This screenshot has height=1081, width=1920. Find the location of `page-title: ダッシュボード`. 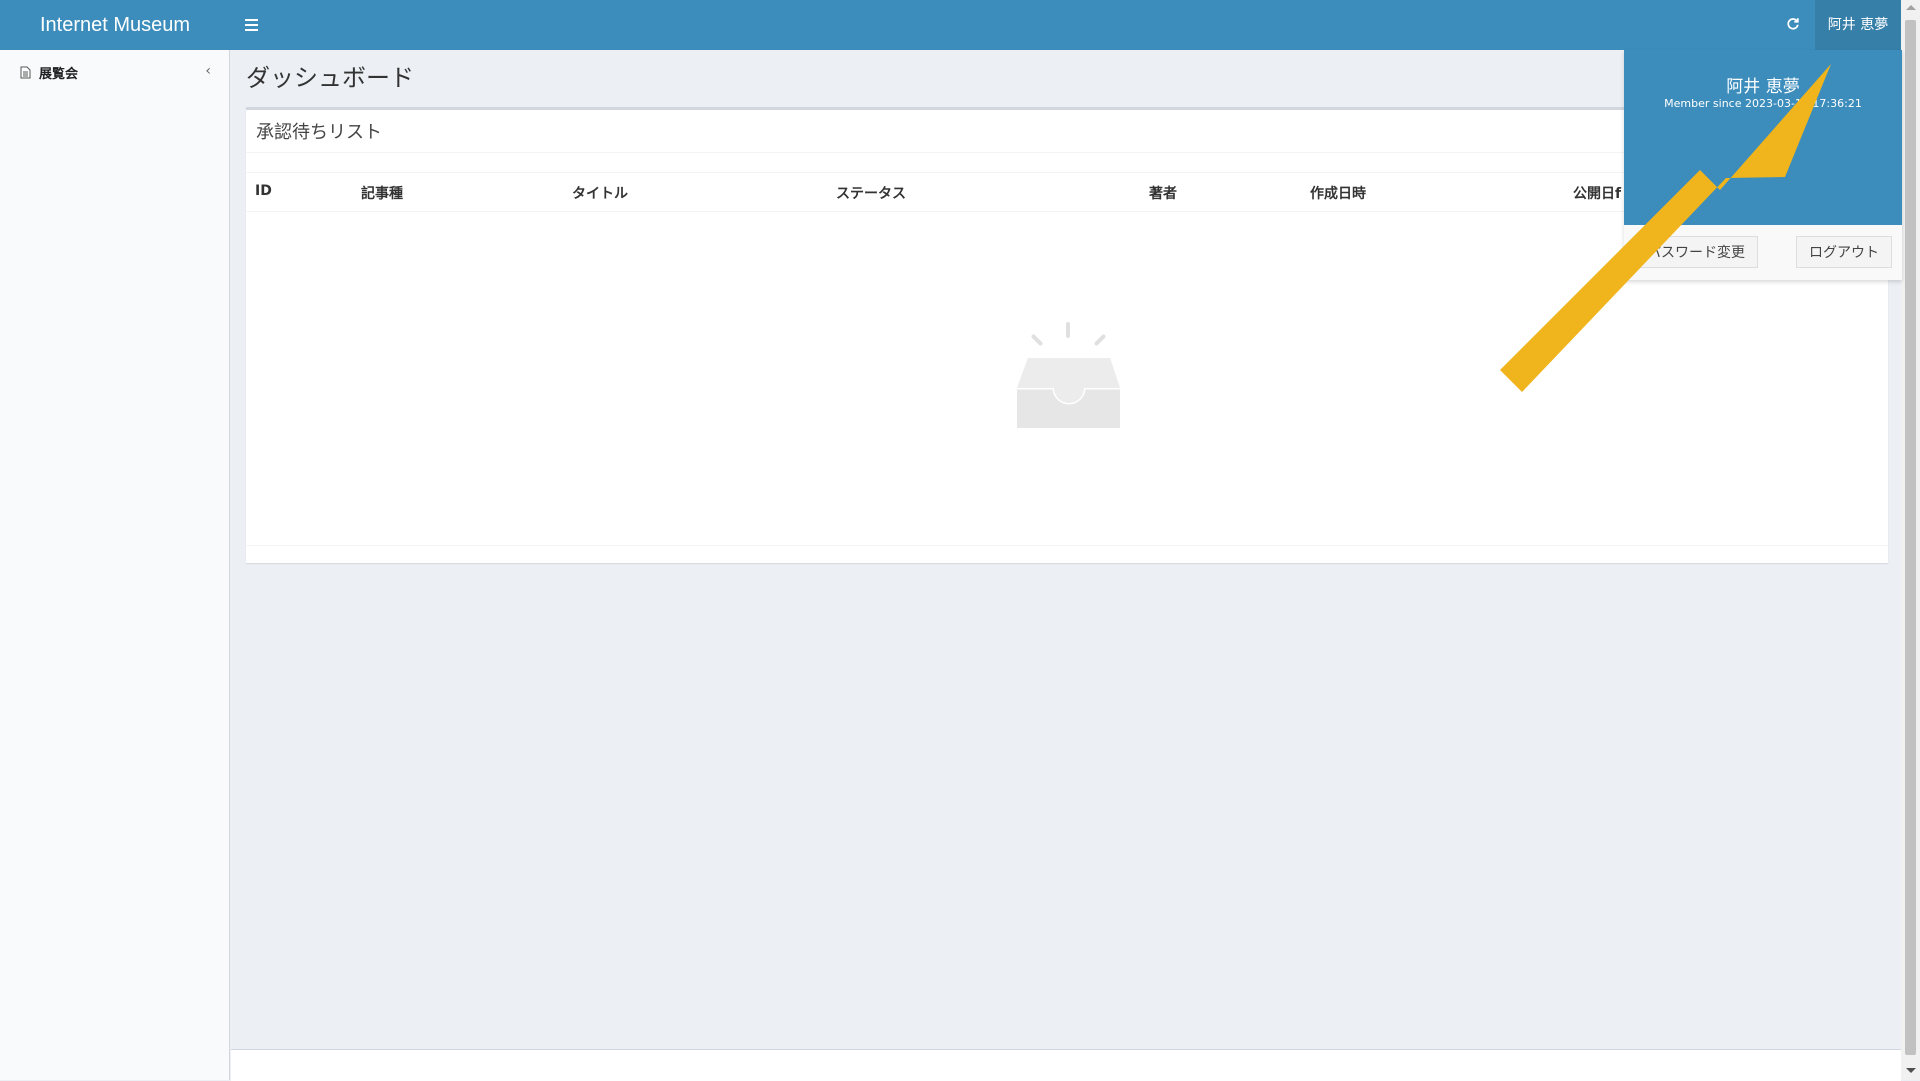

page-title: ダッシュボード is located at coordinates (330, 78).